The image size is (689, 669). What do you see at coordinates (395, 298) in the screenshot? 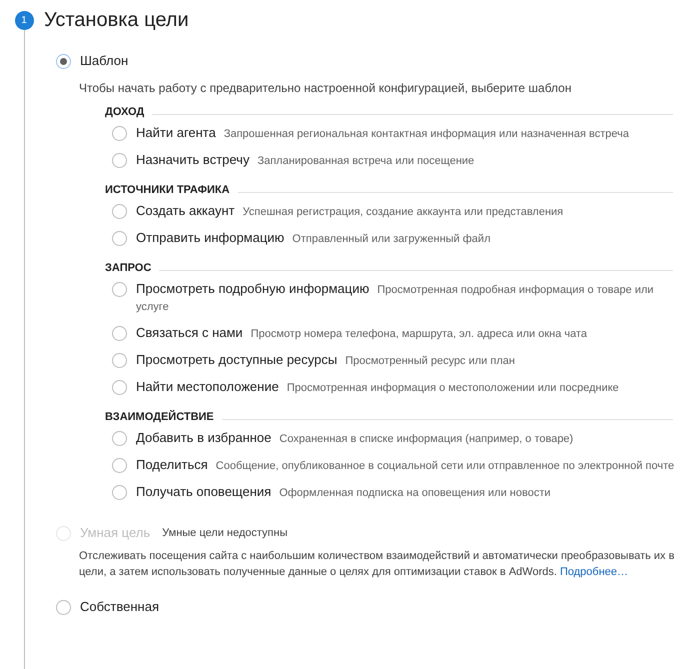
I see `goal-option-text: Просмотреть подробную информацию Просмотренная подробная информация о товаре или услуге` at bounding box center [395, 298].